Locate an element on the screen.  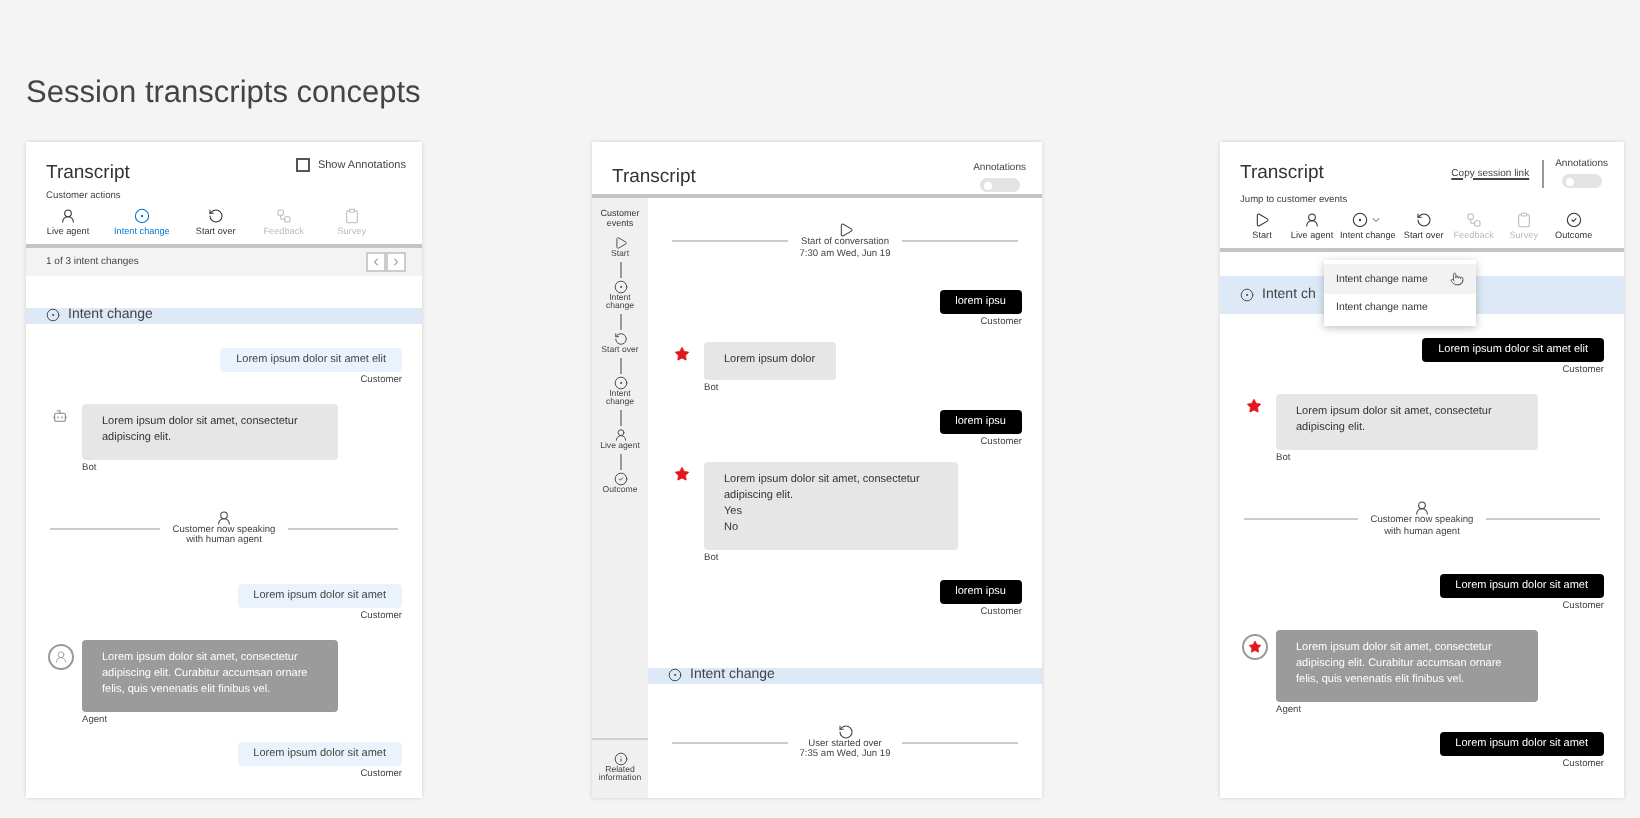
info-icon is located at coordinates (620, 758).